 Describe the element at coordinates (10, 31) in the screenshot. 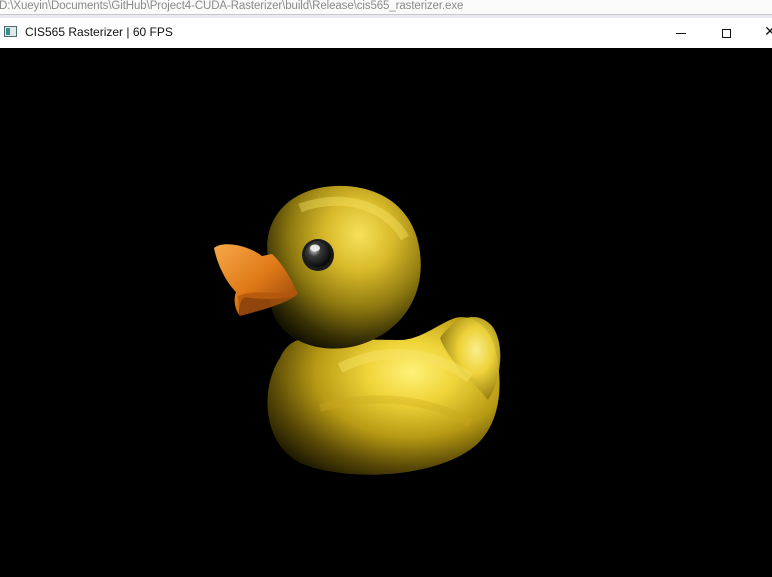

I see `application-icon` at that location.